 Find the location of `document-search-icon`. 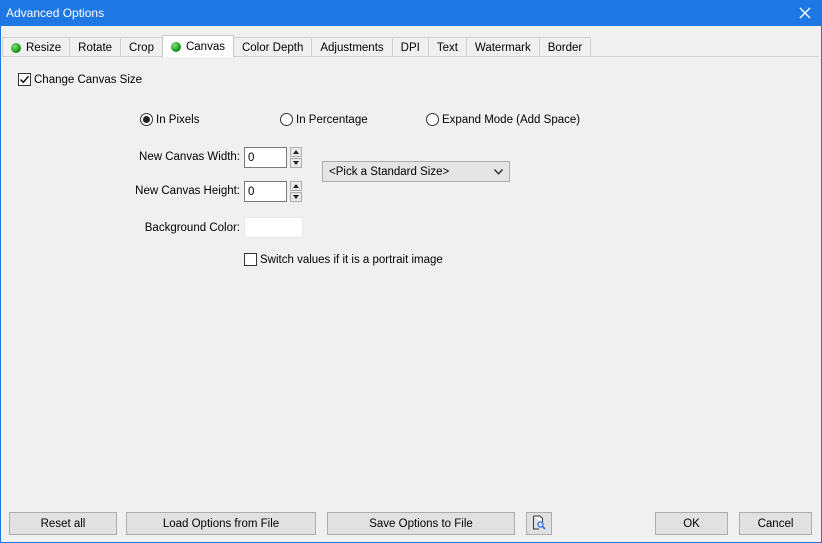

document-search-icon is located at coordinates (539, 524).